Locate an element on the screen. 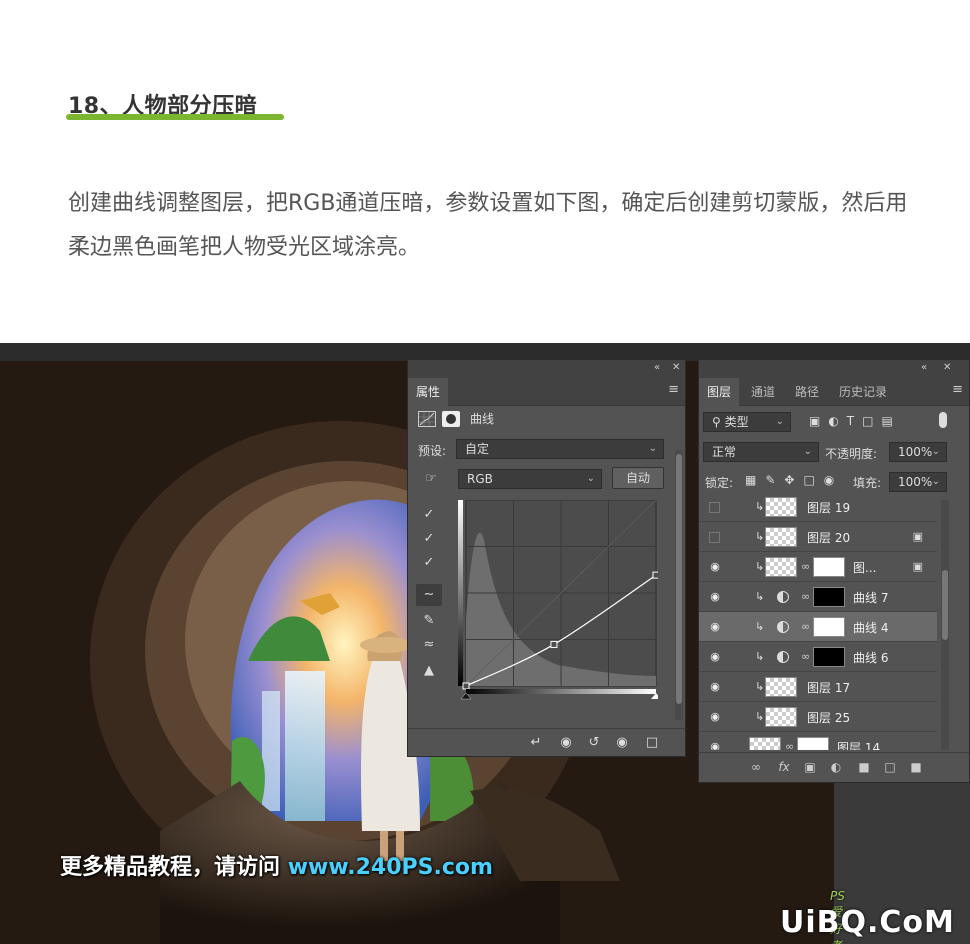 Image resolution: width=970 pixels, height=944 pixels. white-eyedropper-icon: ✓ is located at coordinates (429, 563).